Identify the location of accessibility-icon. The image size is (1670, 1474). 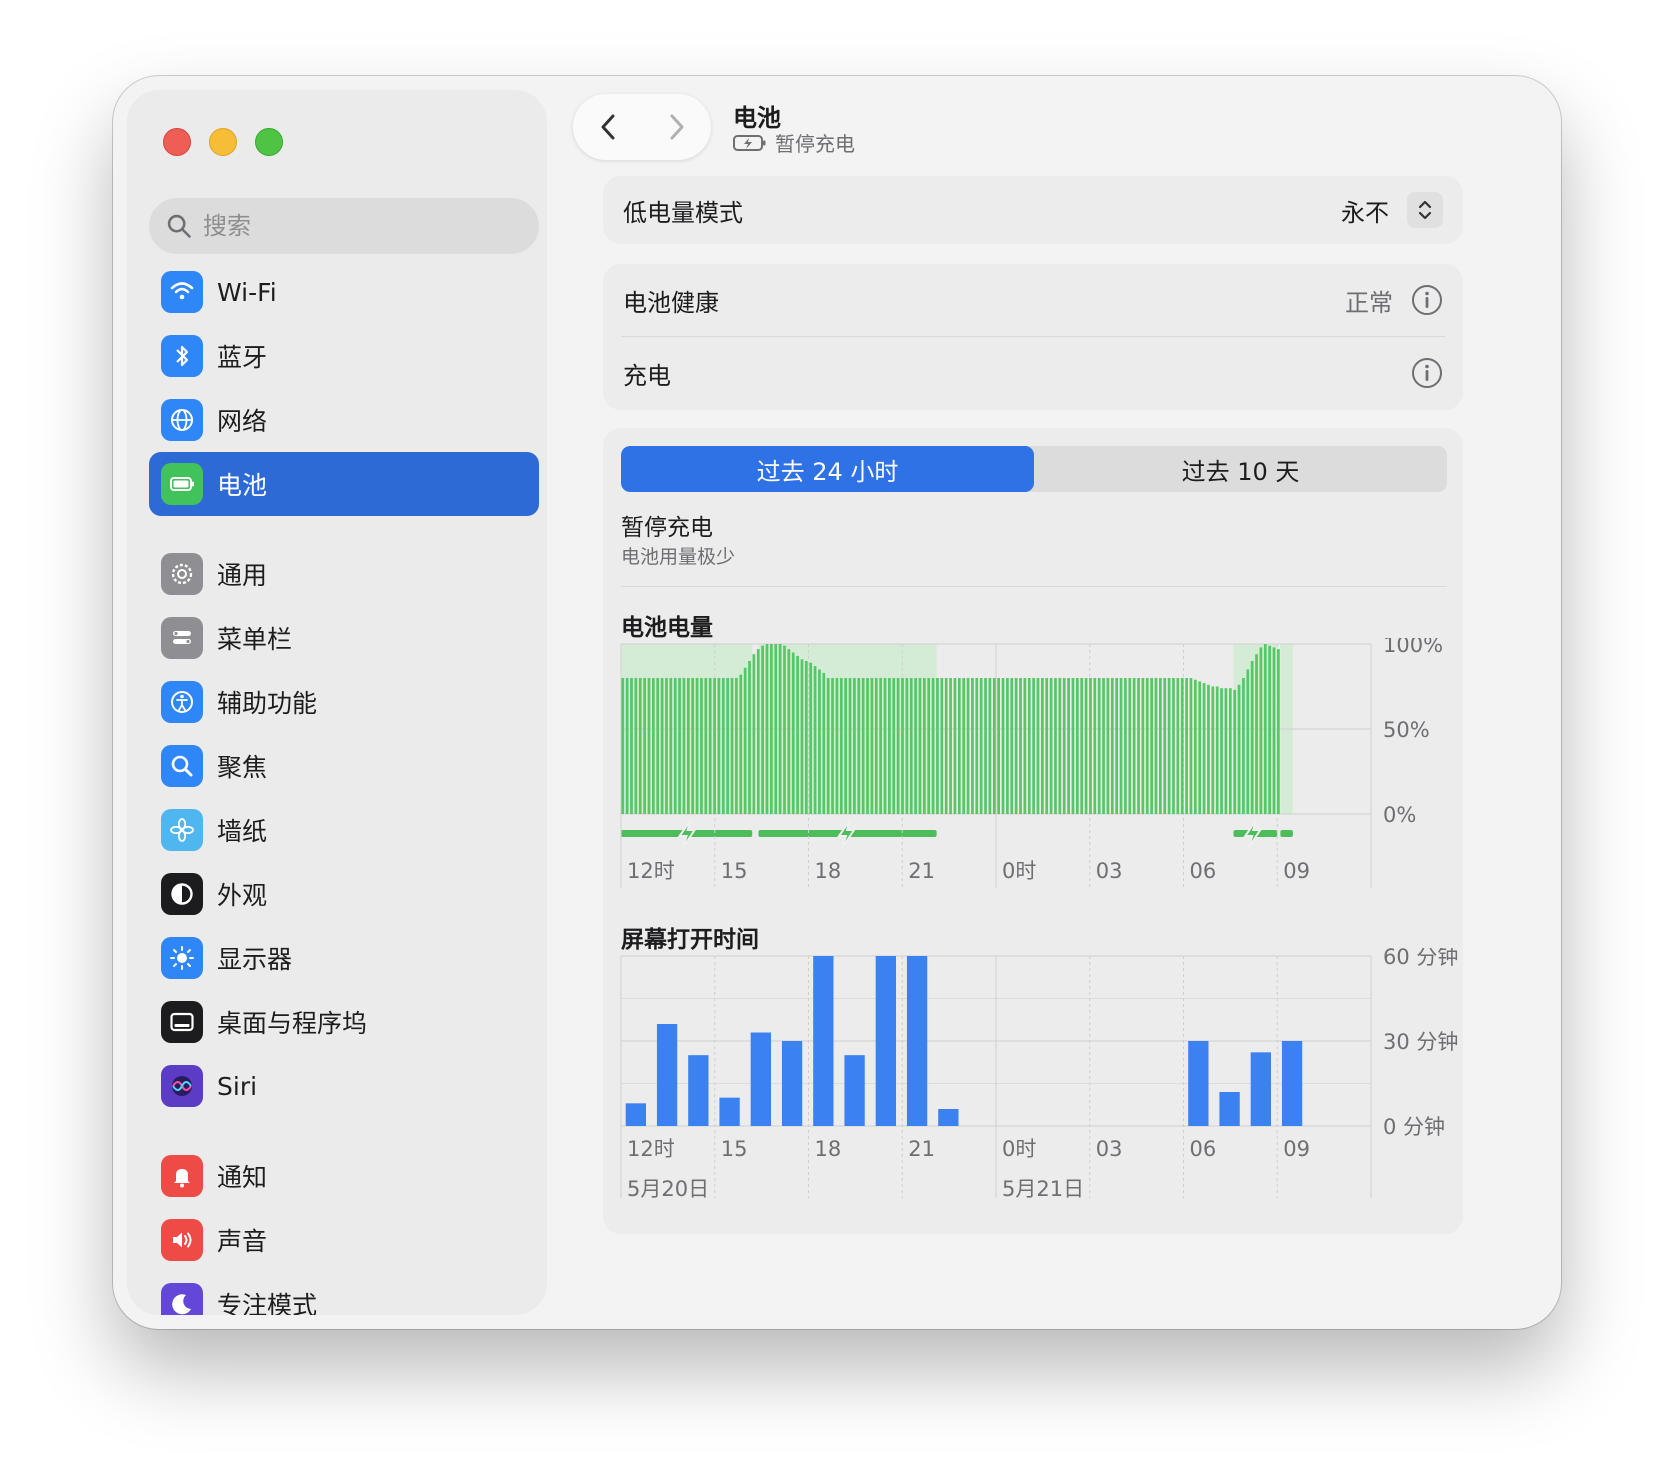
(182, 702).